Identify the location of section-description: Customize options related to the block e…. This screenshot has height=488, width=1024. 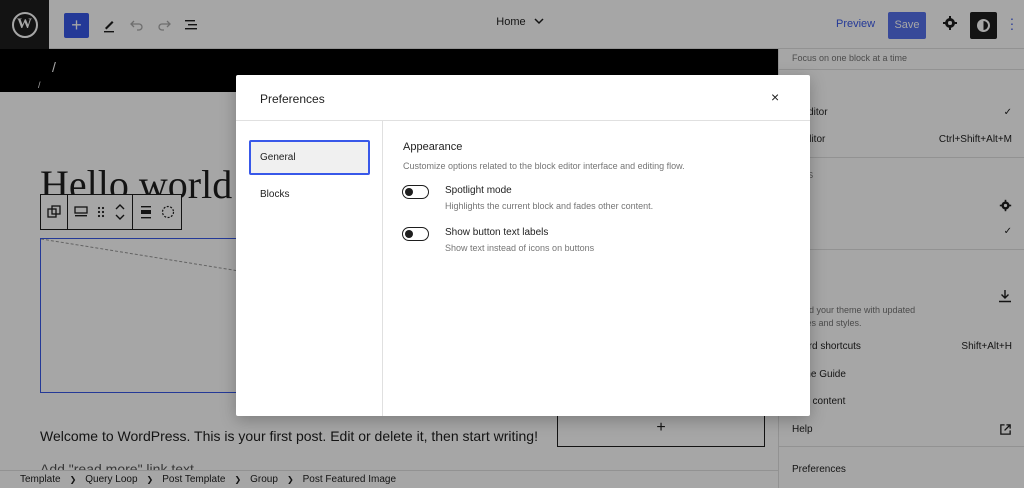
(544, 166).